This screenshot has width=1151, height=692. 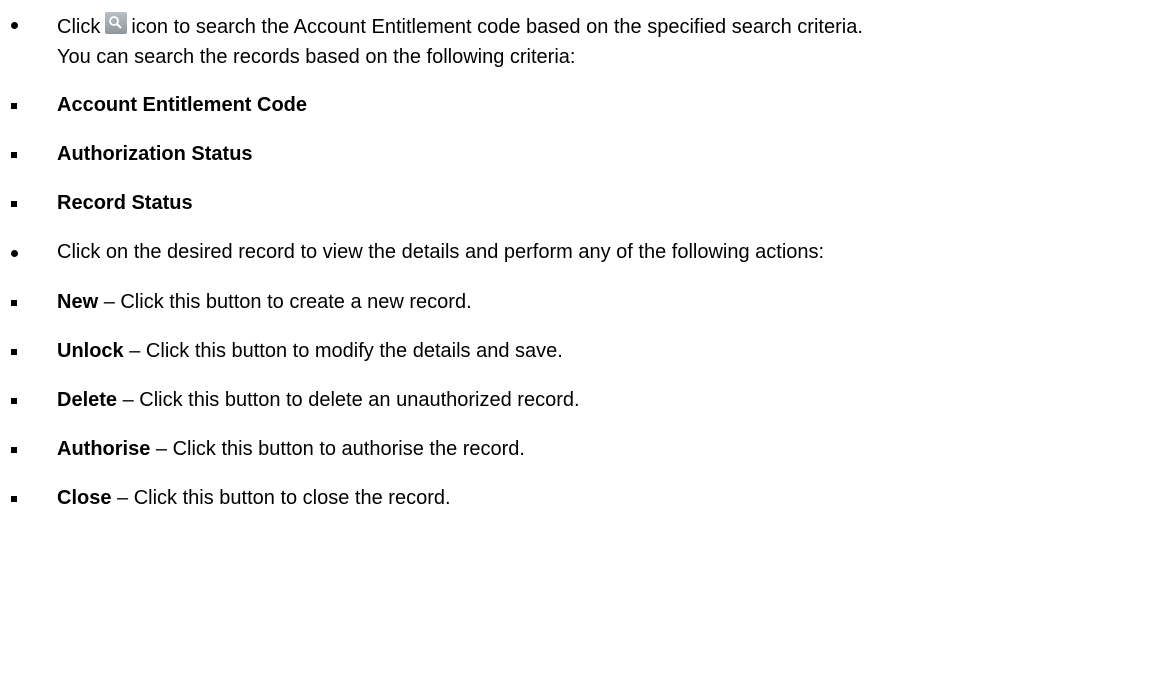 What do you see at coordinates (284, 498) in the screenshot?
I see `action-description: – Click this button to close the record.` at bounding box center [284, 498].